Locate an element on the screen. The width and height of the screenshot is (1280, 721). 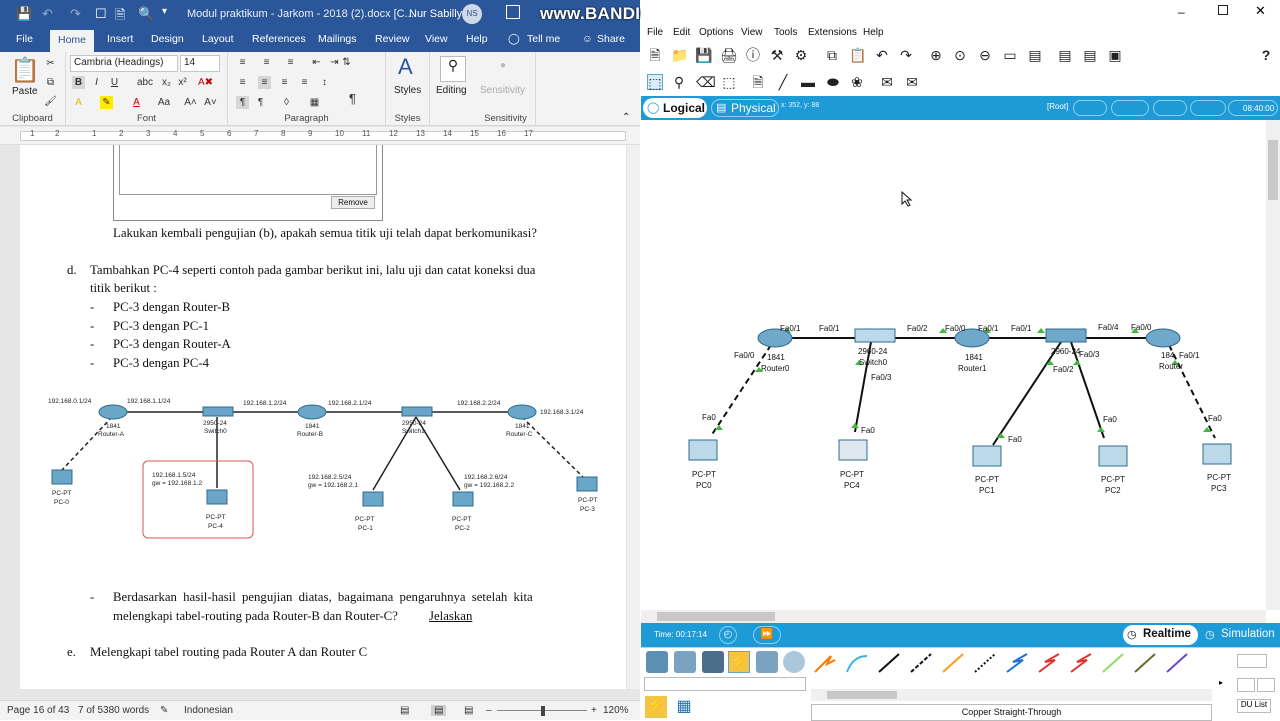
print-preview-icon: 🔍 is located at coordinates (146, 14).